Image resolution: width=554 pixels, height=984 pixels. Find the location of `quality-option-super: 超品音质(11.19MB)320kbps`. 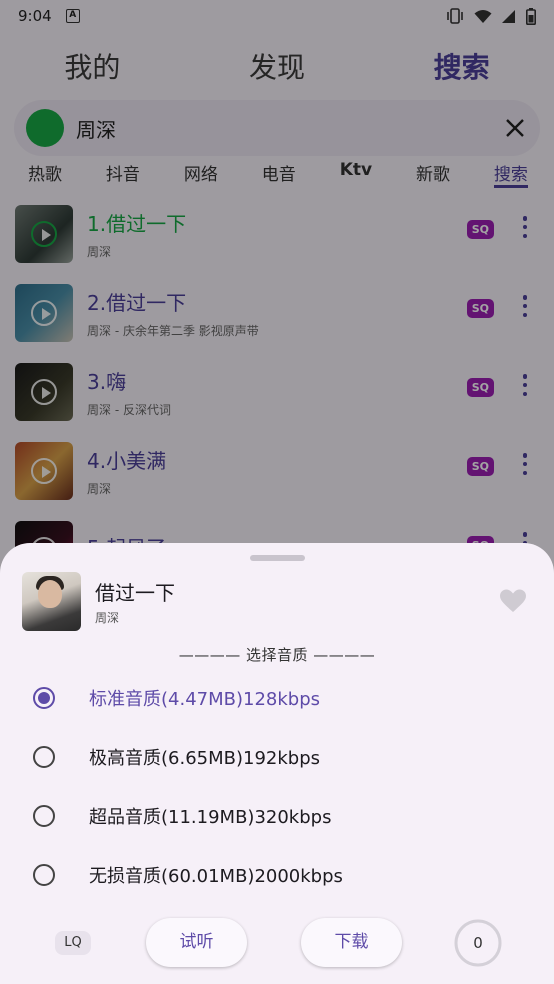

quality-option-super: 超品音质(11.19MB)320kbps is located at coordinates (277, 815).